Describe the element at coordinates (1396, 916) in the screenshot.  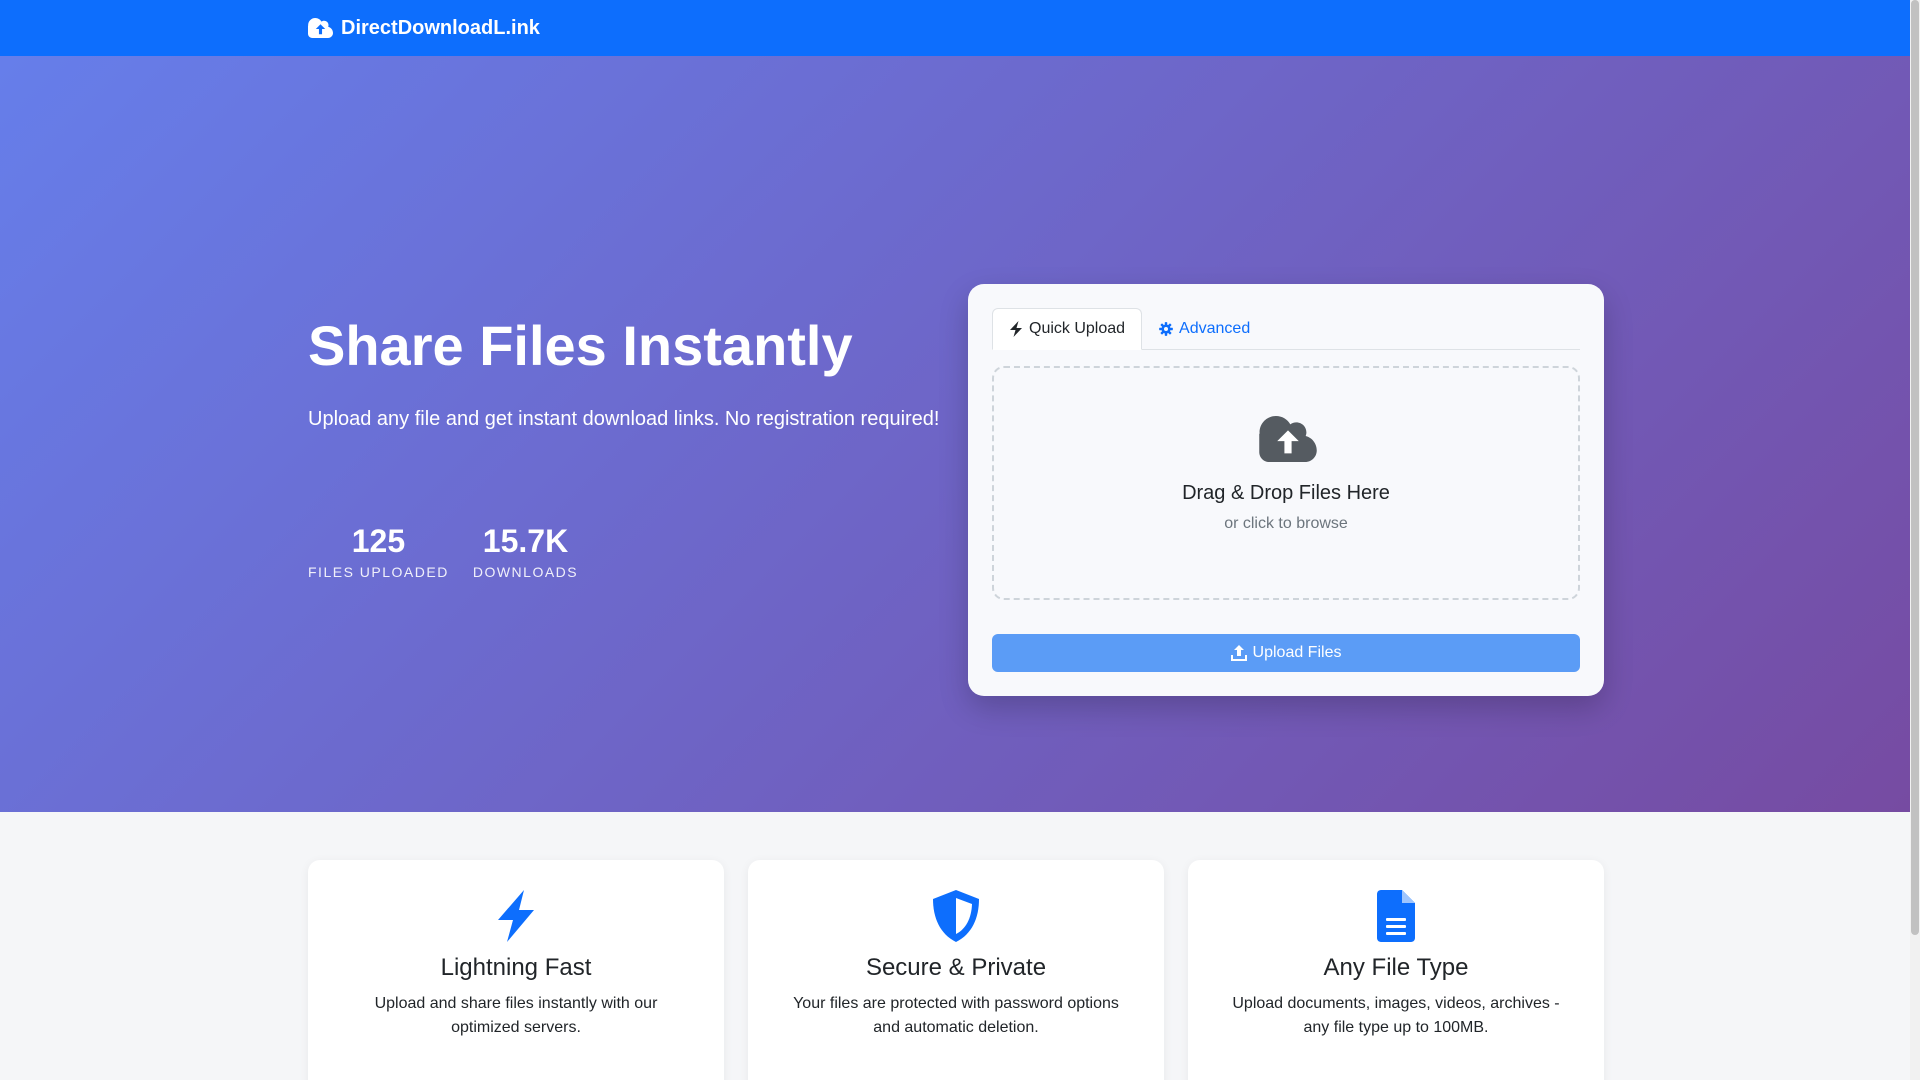
I see `file-icon` at that location.